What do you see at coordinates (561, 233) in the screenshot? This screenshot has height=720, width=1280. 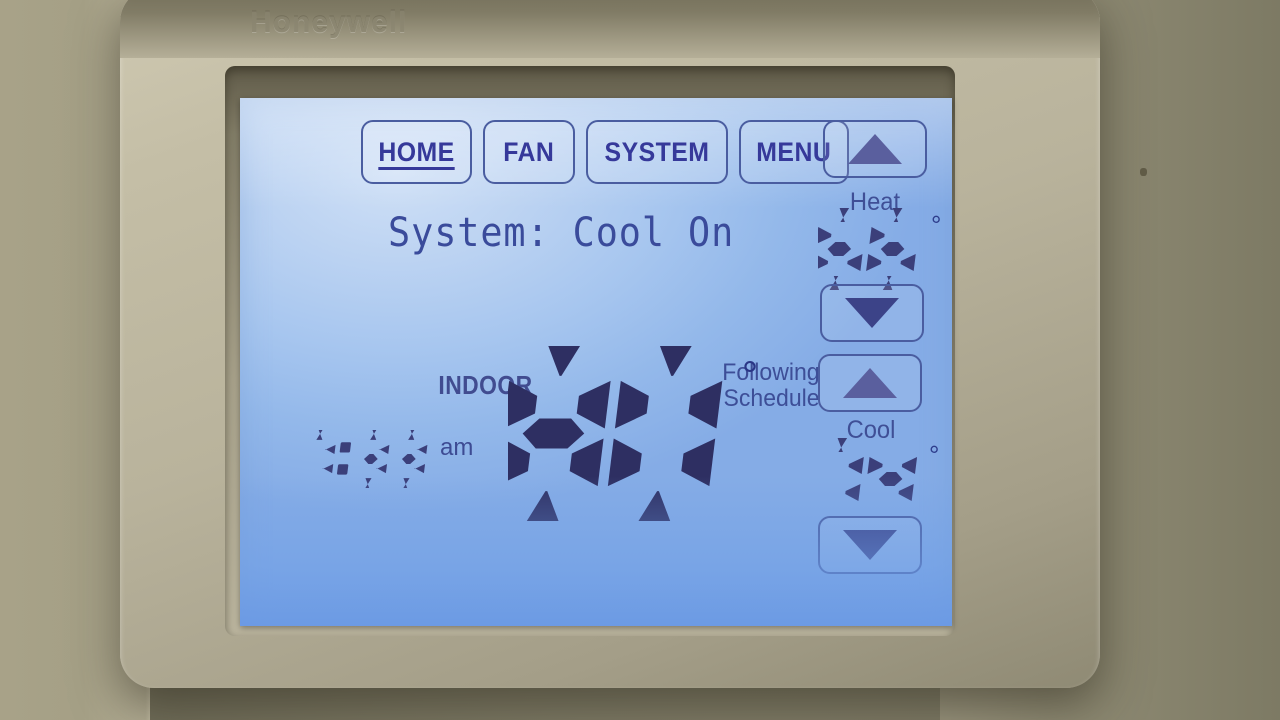 I see `system-status-text: System: Cool On` at bounding box center [561, 233].